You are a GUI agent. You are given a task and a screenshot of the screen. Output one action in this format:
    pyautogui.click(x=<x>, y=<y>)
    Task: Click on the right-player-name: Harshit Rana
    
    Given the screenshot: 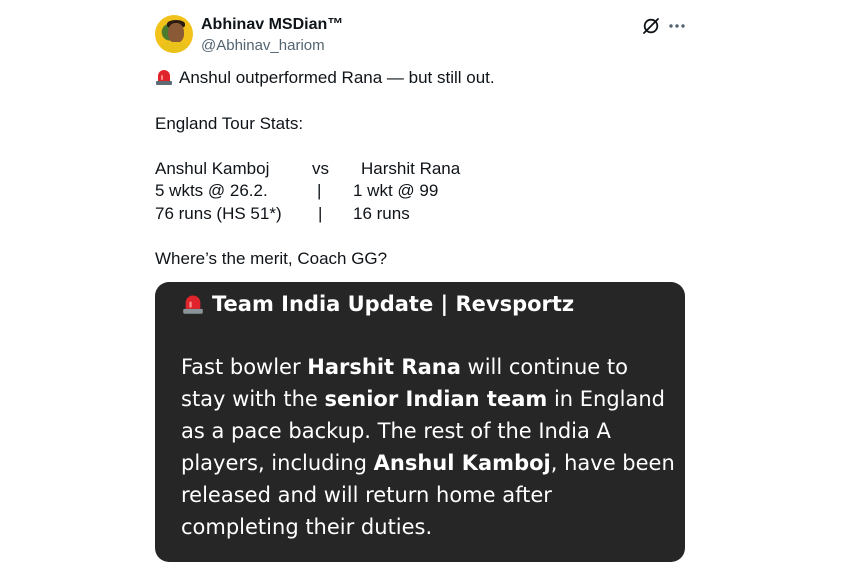 What is the action you would take?
    pyautogui.click(x=411, y=168)
    